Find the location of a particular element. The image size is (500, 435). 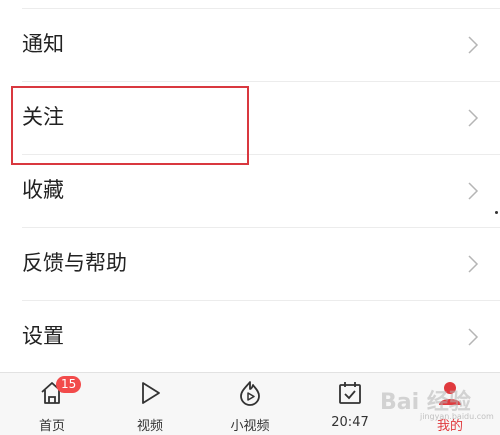

tab-short-video: 小视频 is located at coordinates (250, 404).